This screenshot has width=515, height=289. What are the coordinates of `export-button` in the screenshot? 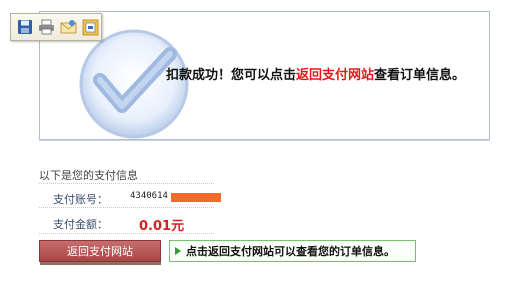 It's located at (90, 27).